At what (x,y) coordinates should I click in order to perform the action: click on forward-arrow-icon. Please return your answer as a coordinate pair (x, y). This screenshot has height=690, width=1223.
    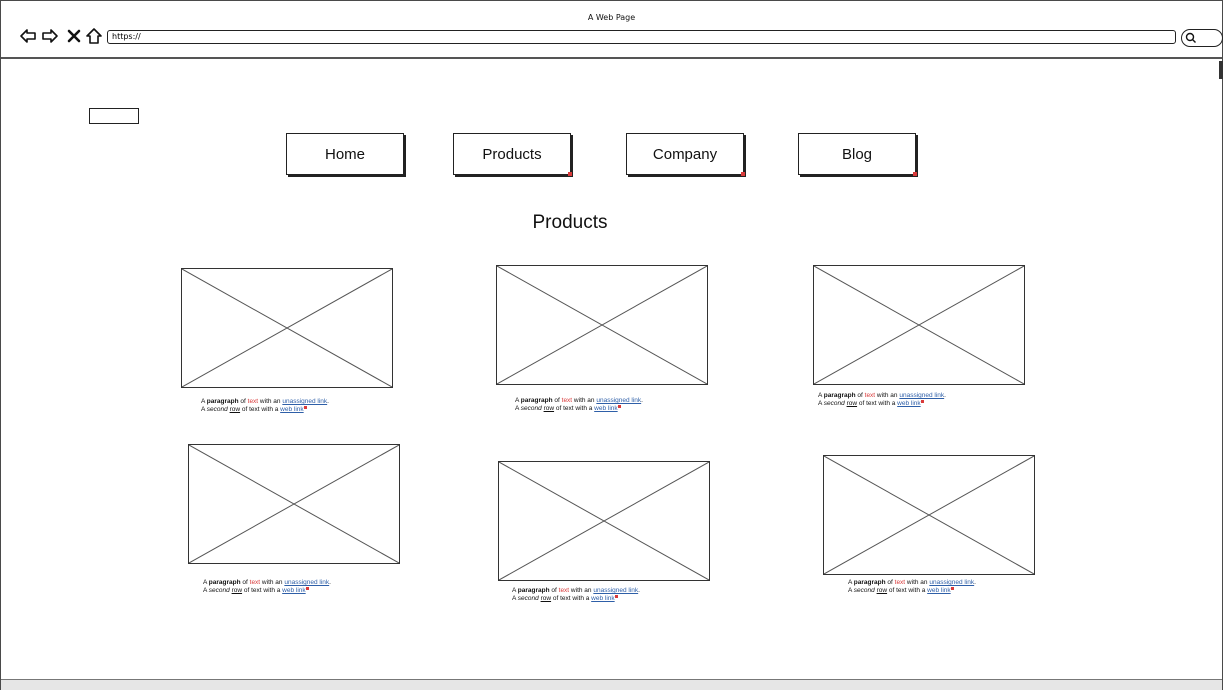
    Looking at the image, I should click on (50, 36).